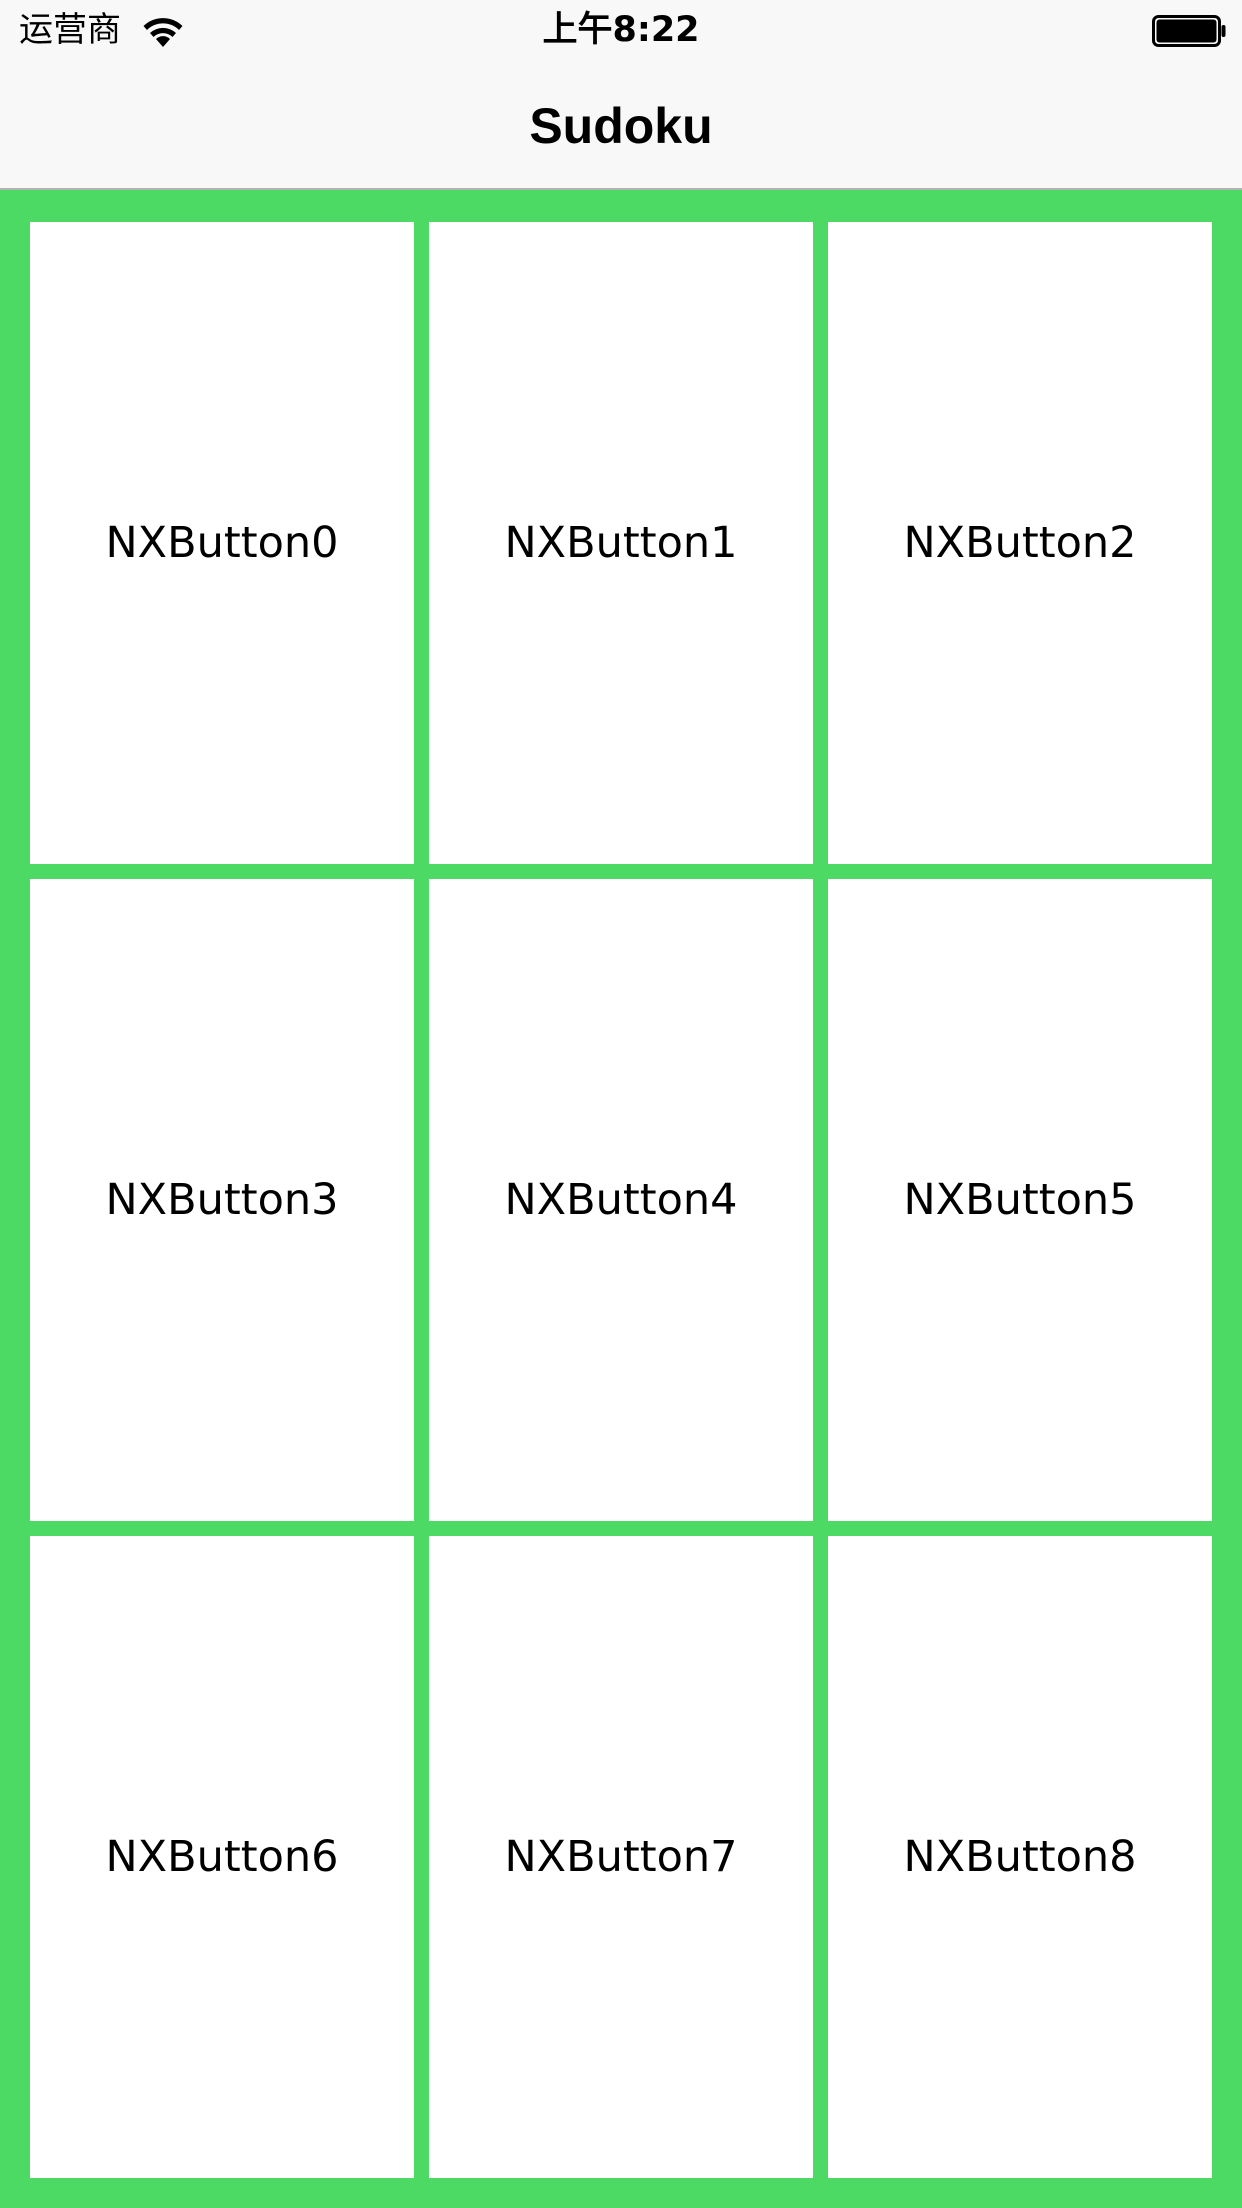 Image resolution: width=1242 pixels, height=2208 pixels. What do you see at coordinates (1020, 543) in the screenshot?
I see `grid-button-2: NXButton2` at bounding box center [1020, 543].